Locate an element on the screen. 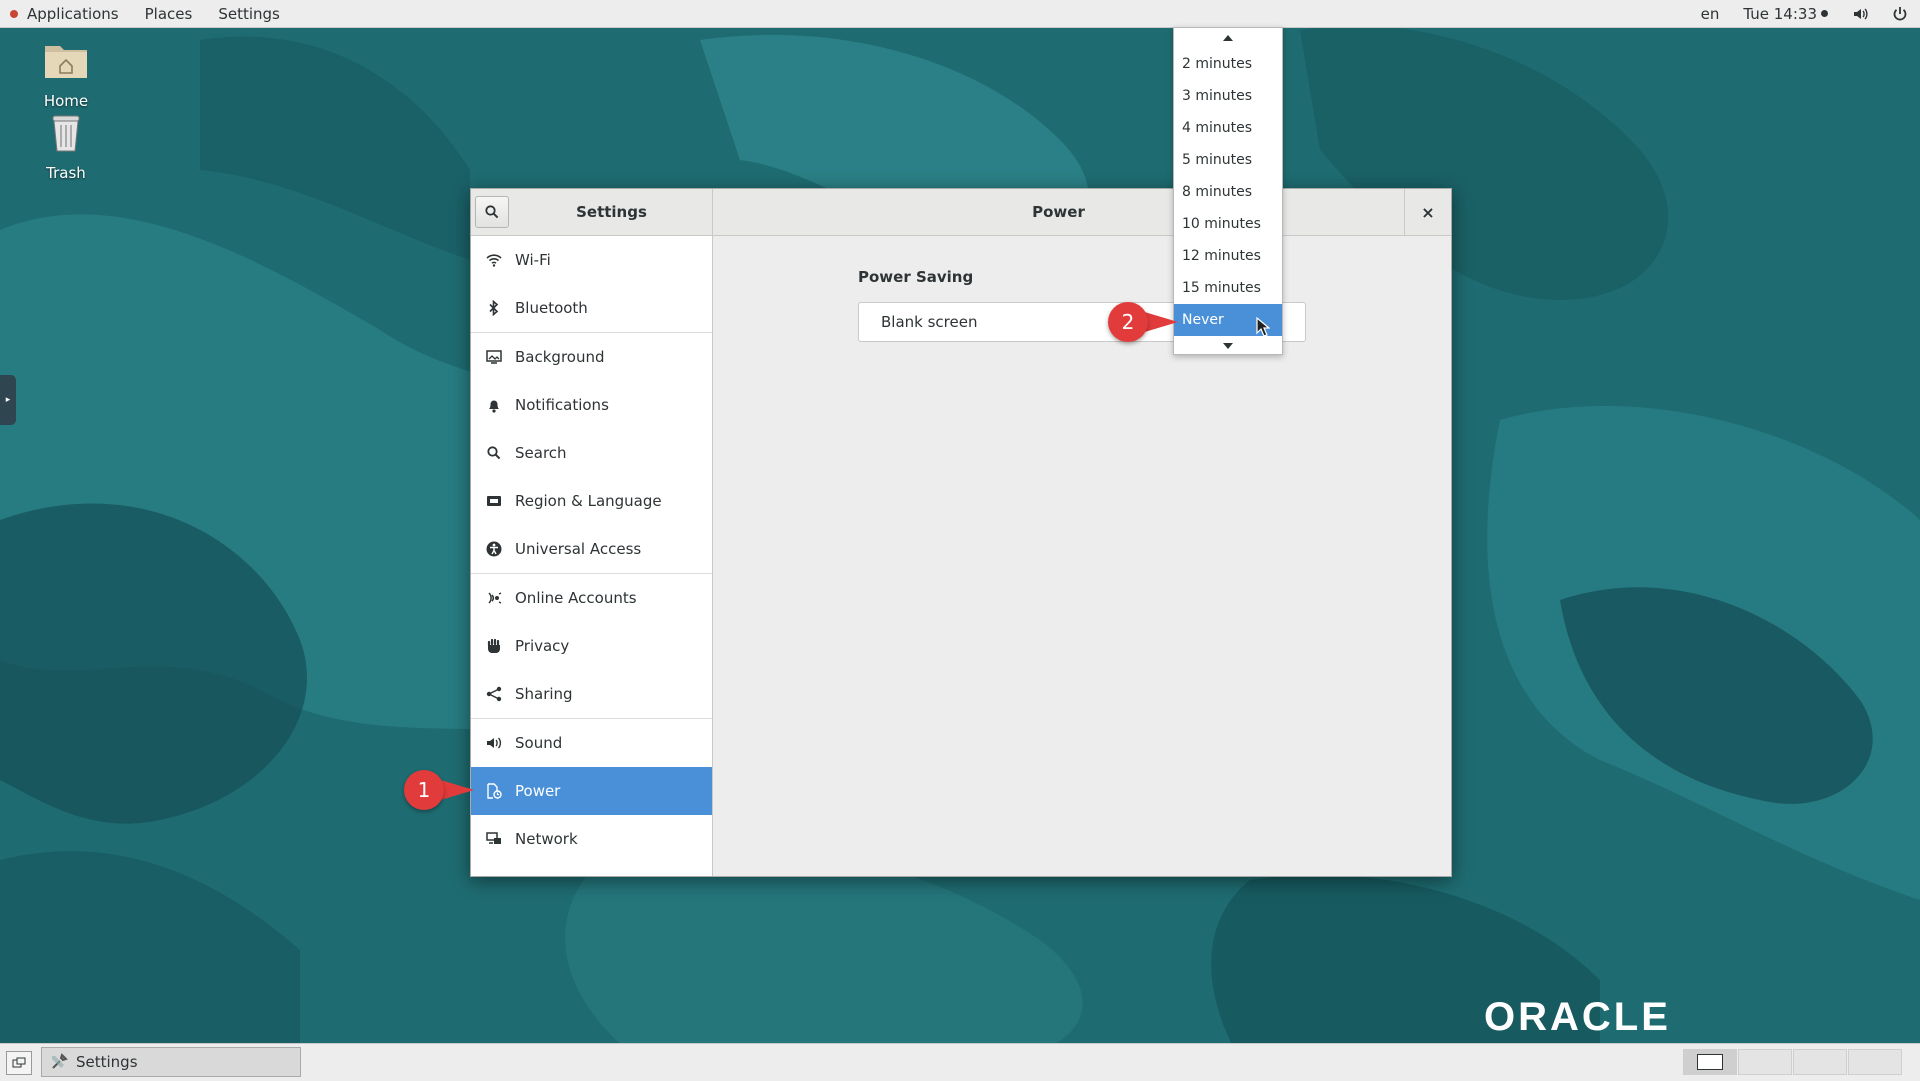  sidebar-item-universal-access: Universal Access is located at coordinates (591, 549).